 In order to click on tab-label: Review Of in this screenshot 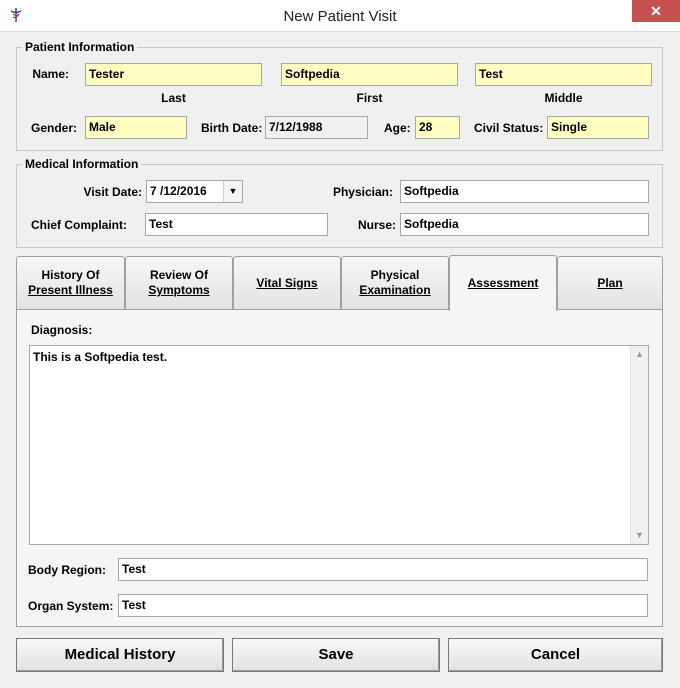, I will do `click(178, 275)`.